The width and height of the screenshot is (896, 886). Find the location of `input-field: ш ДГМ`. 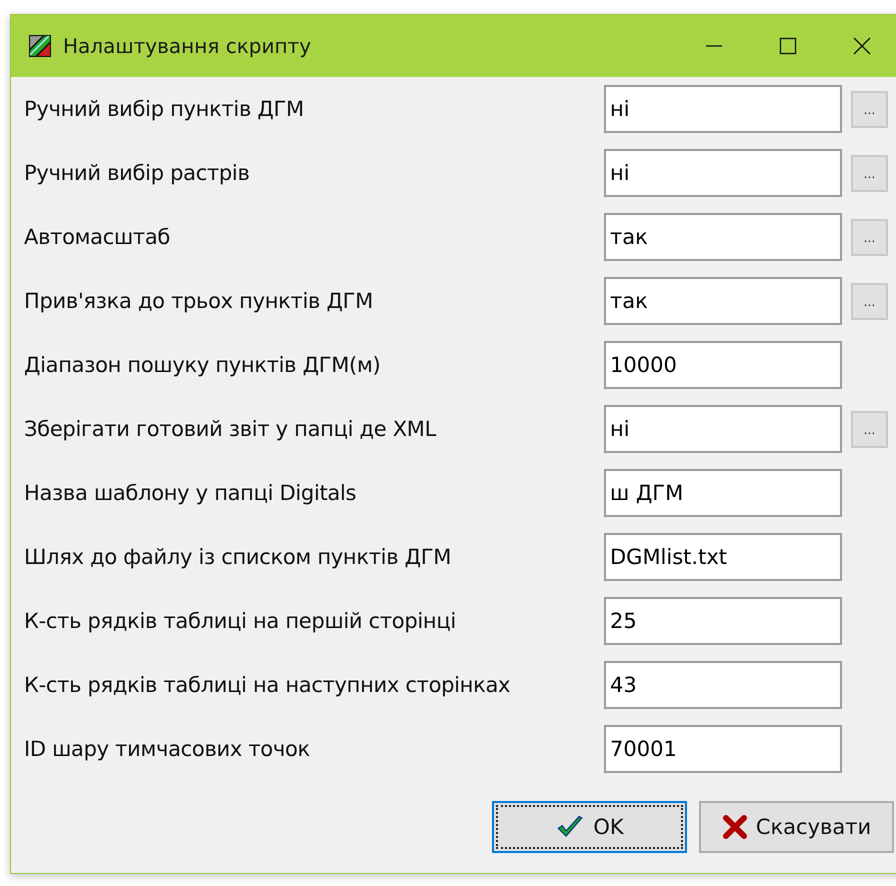

input-field: ш ДГМ is located at coordinates (723, 493).